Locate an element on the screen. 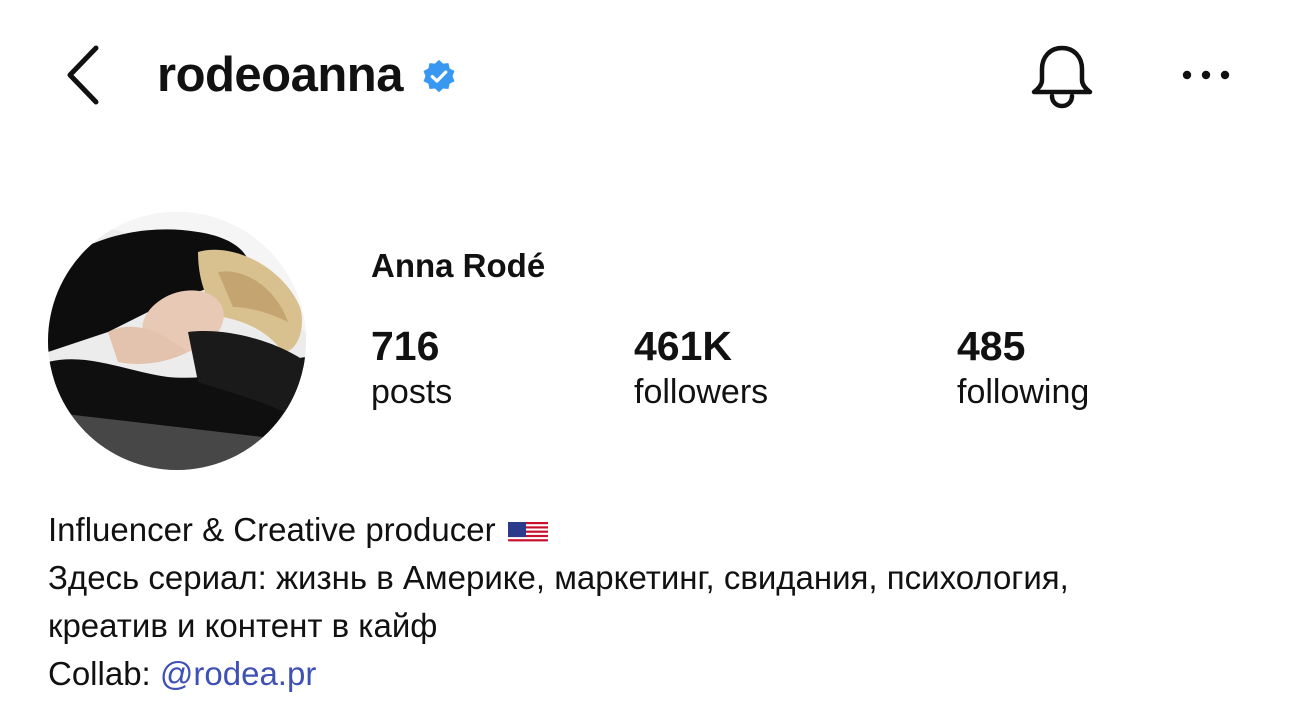  bell-icon is located at coordinates (1062, 77).